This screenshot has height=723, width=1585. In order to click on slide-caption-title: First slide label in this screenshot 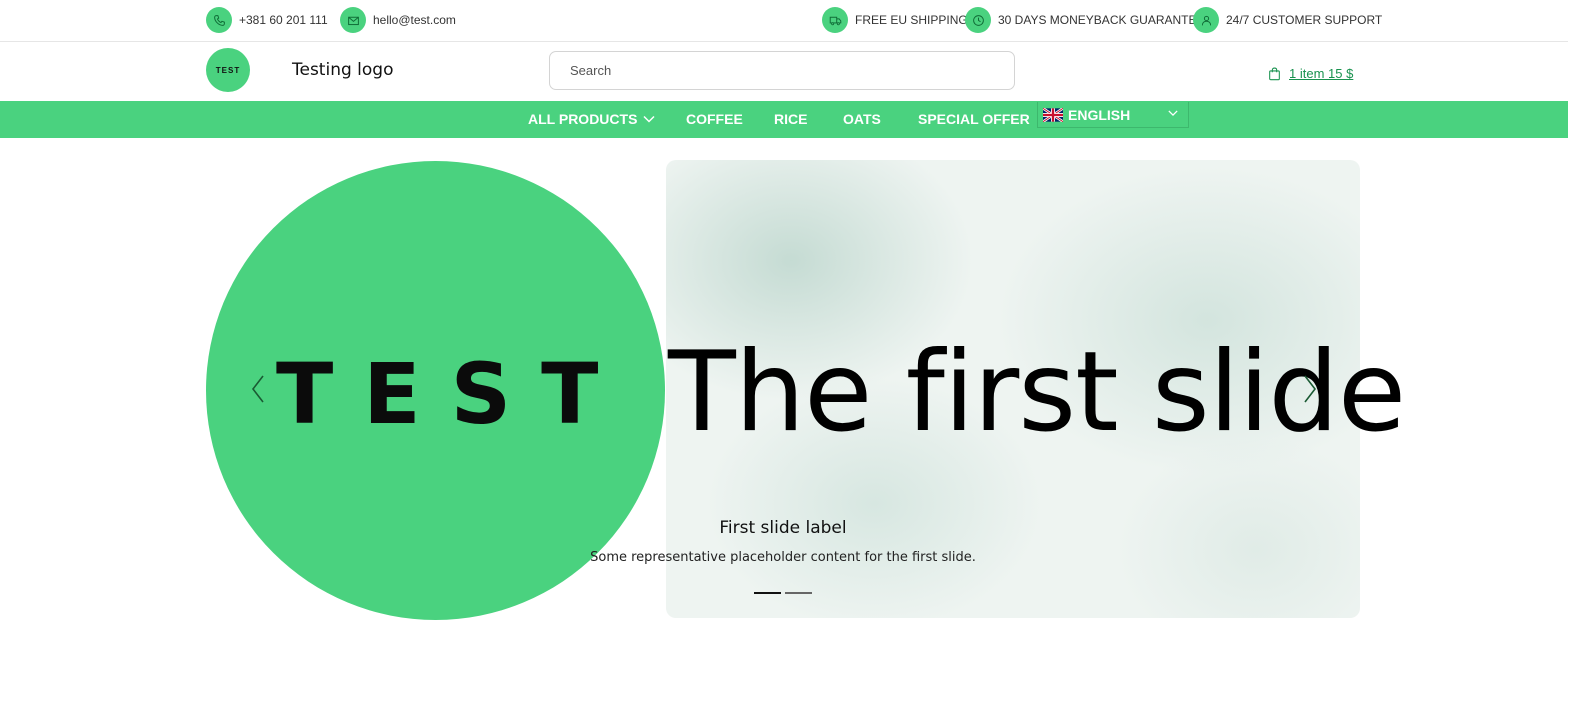, I will do `click(783, 528)`.